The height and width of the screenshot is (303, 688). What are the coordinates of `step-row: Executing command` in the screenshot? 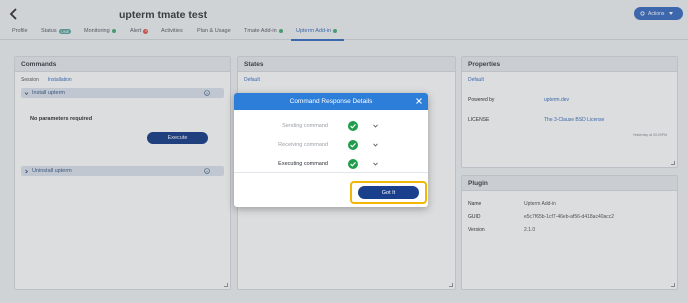 It's located at (331, 164).